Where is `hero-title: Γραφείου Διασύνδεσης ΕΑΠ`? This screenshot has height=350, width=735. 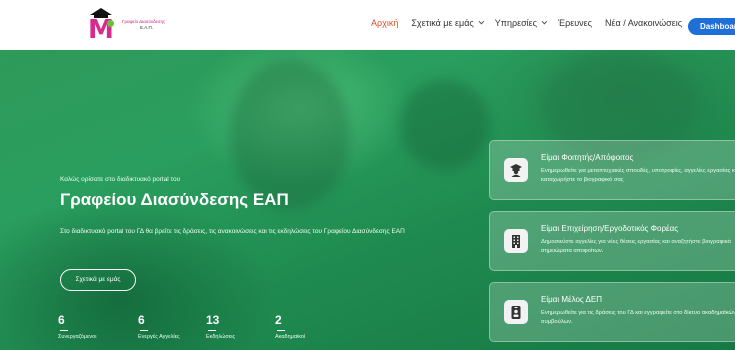 hero-title: Γραφείου Διασύνδεσης ΕΑΠ is located at coordinates (174, 199).